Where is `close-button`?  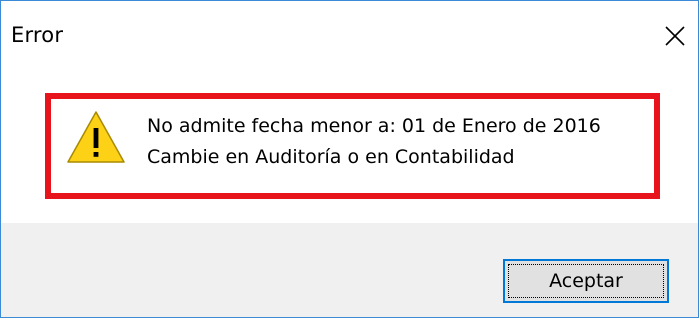 close-button is located at coordinates (675, 36).